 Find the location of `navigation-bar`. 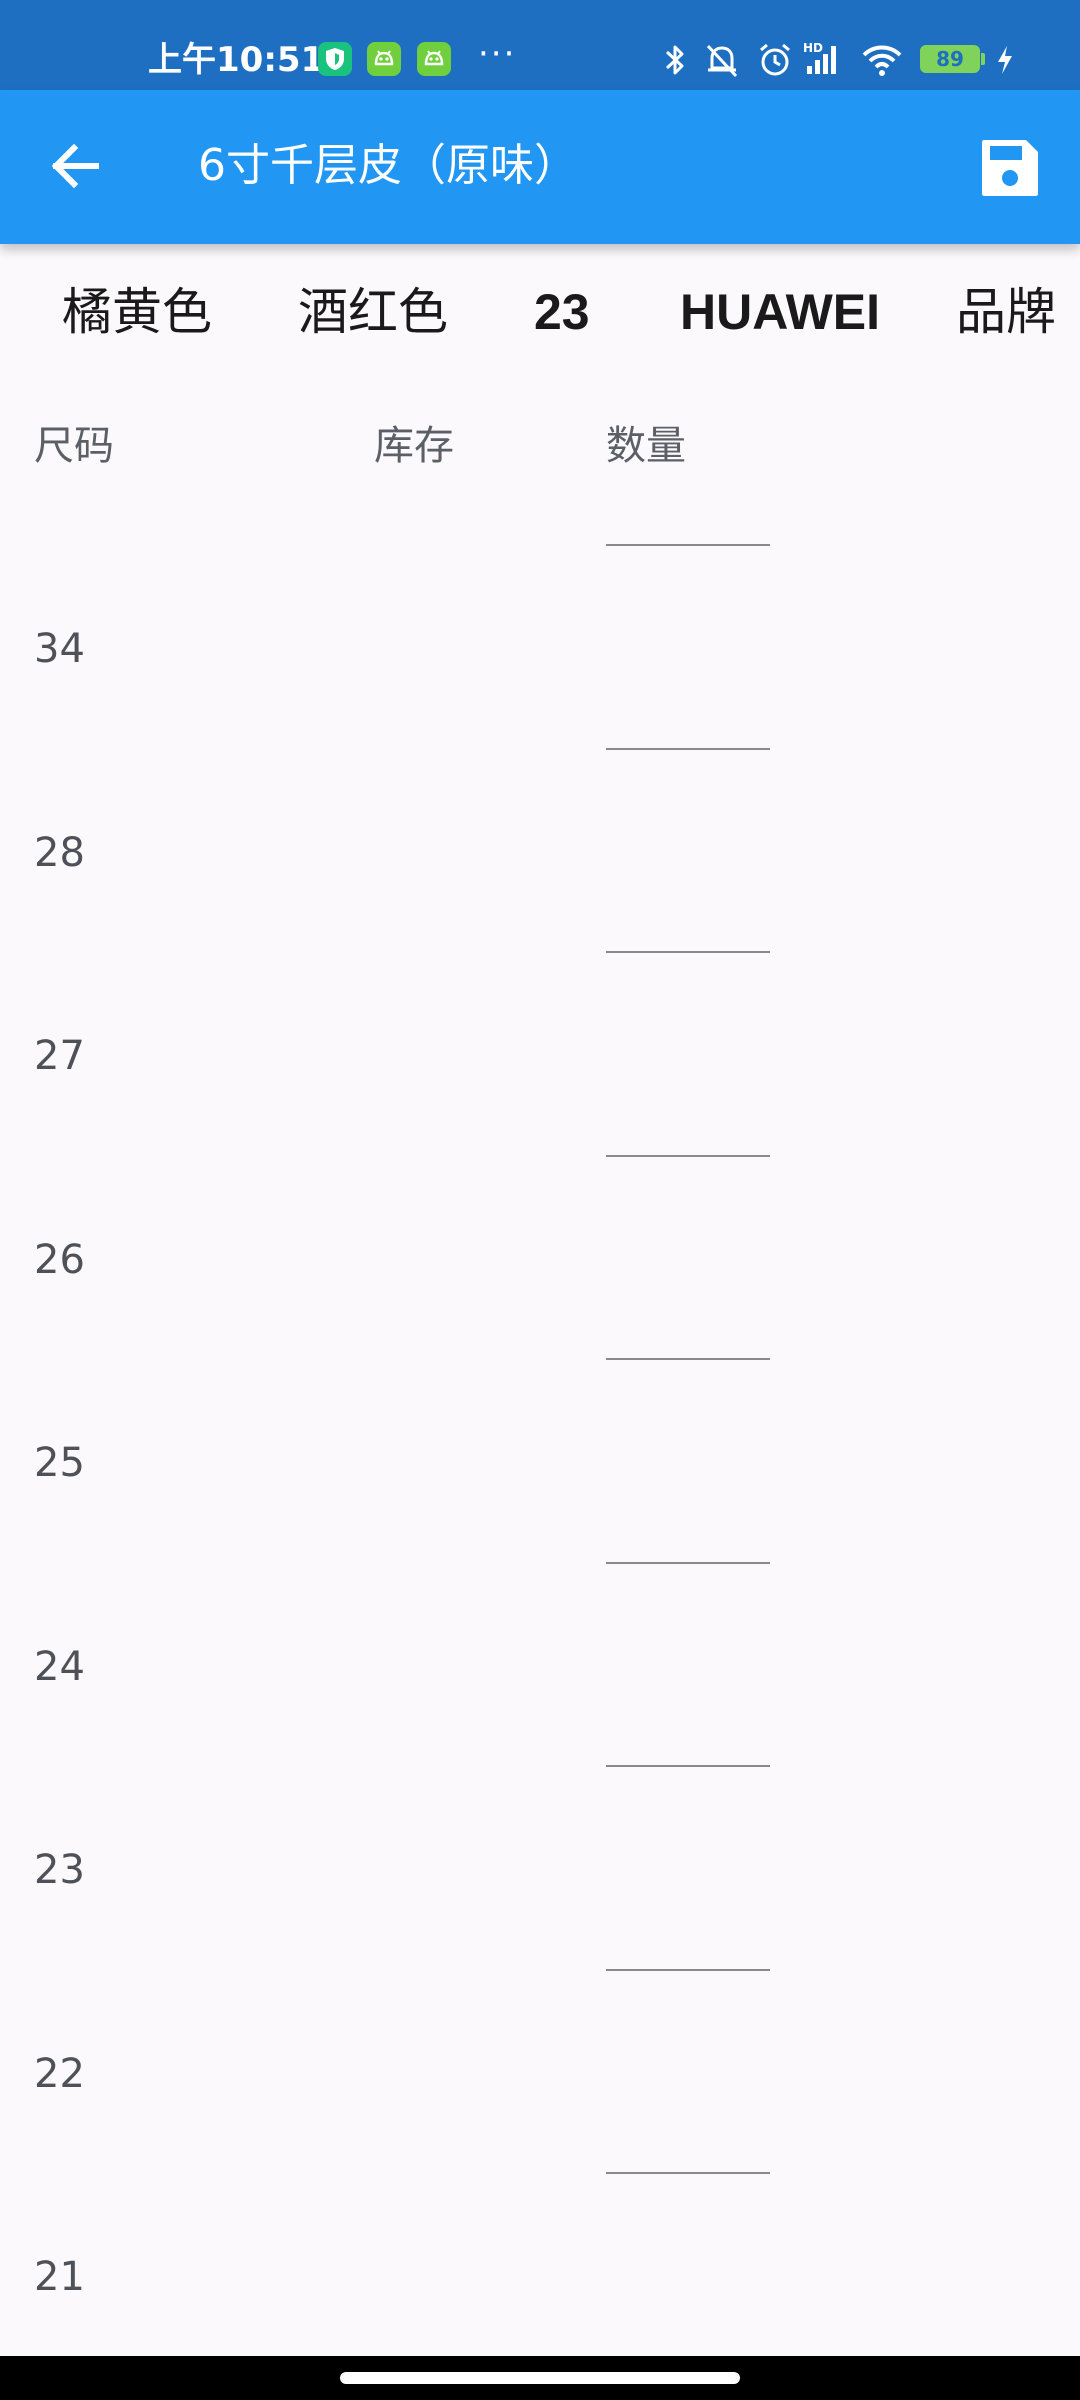

navigation-bar is located at coordinates (540, 2378).